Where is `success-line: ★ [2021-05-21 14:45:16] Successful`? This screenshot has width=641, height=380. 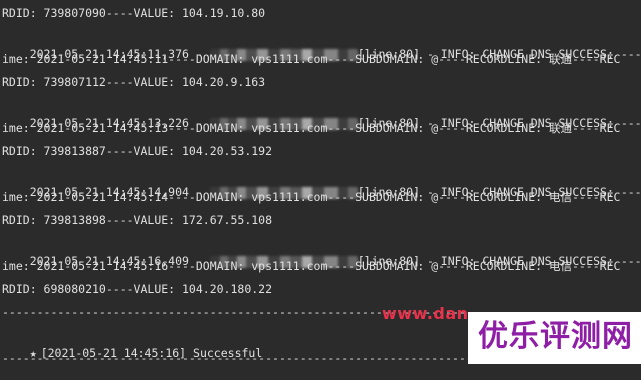 success-line: ★ [2021-05-21 14:45:16] Successful is located at coordinates (132, 343).